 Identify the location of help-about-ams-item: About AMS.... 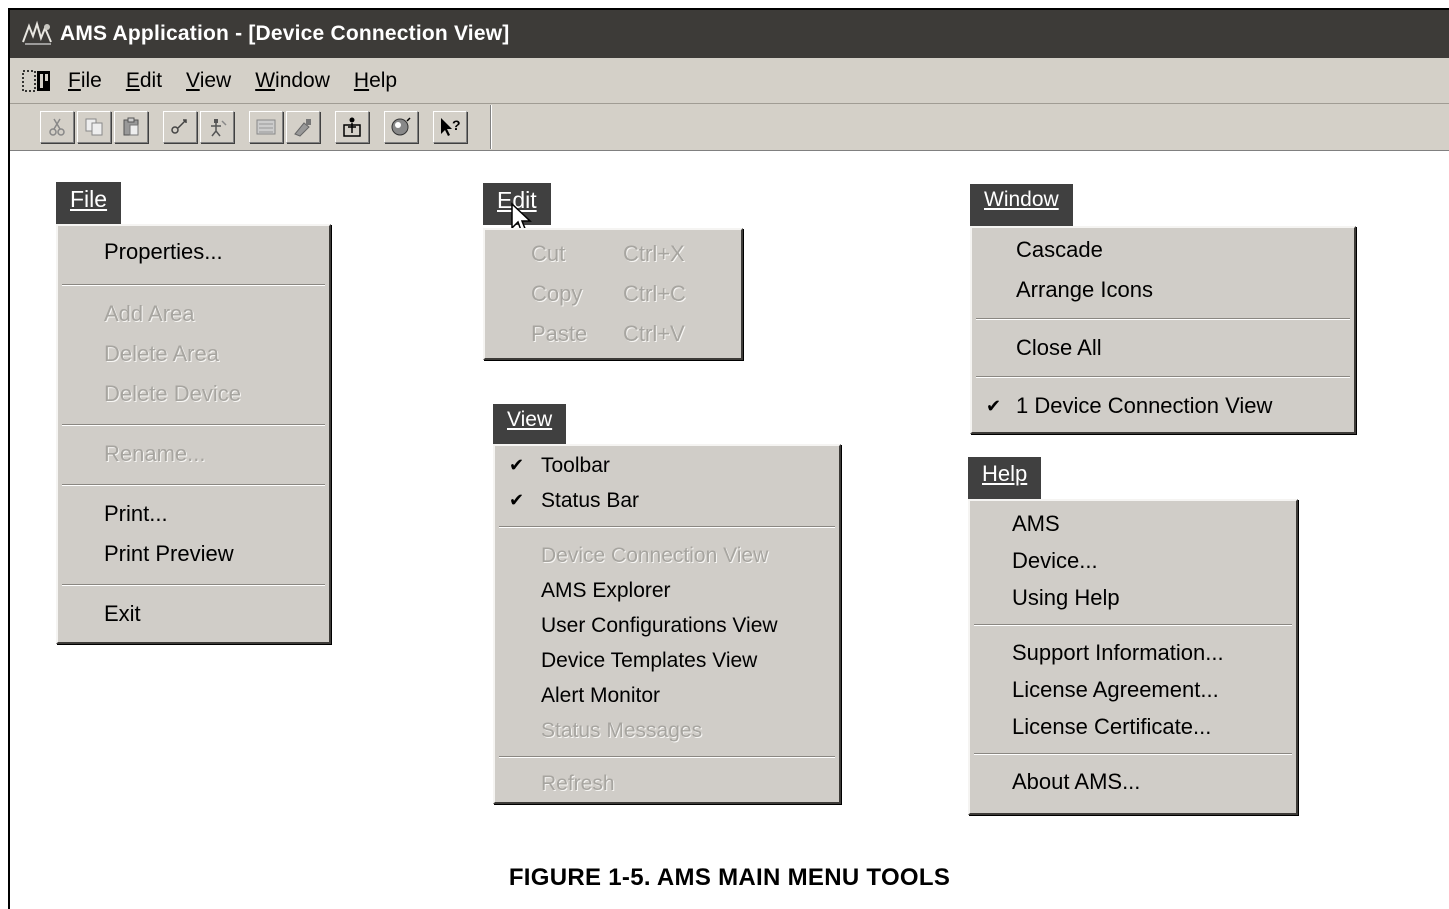
(1133, 781).